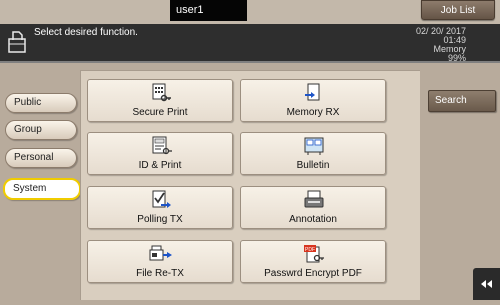 The height and width of the screenshot is (305, 500). Describe the element at coordinates (161, 146) in the screenshot. I see `id-print-icon` at that location.